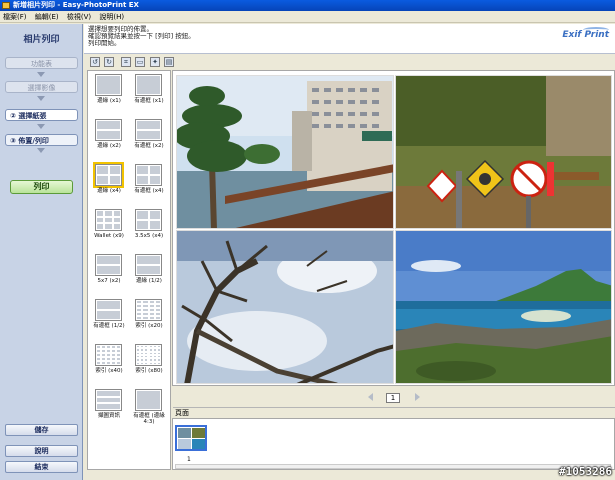 This screenshot has width=615, height=480. I want to click on photo-hotel-by-sea, so click(285, 152).